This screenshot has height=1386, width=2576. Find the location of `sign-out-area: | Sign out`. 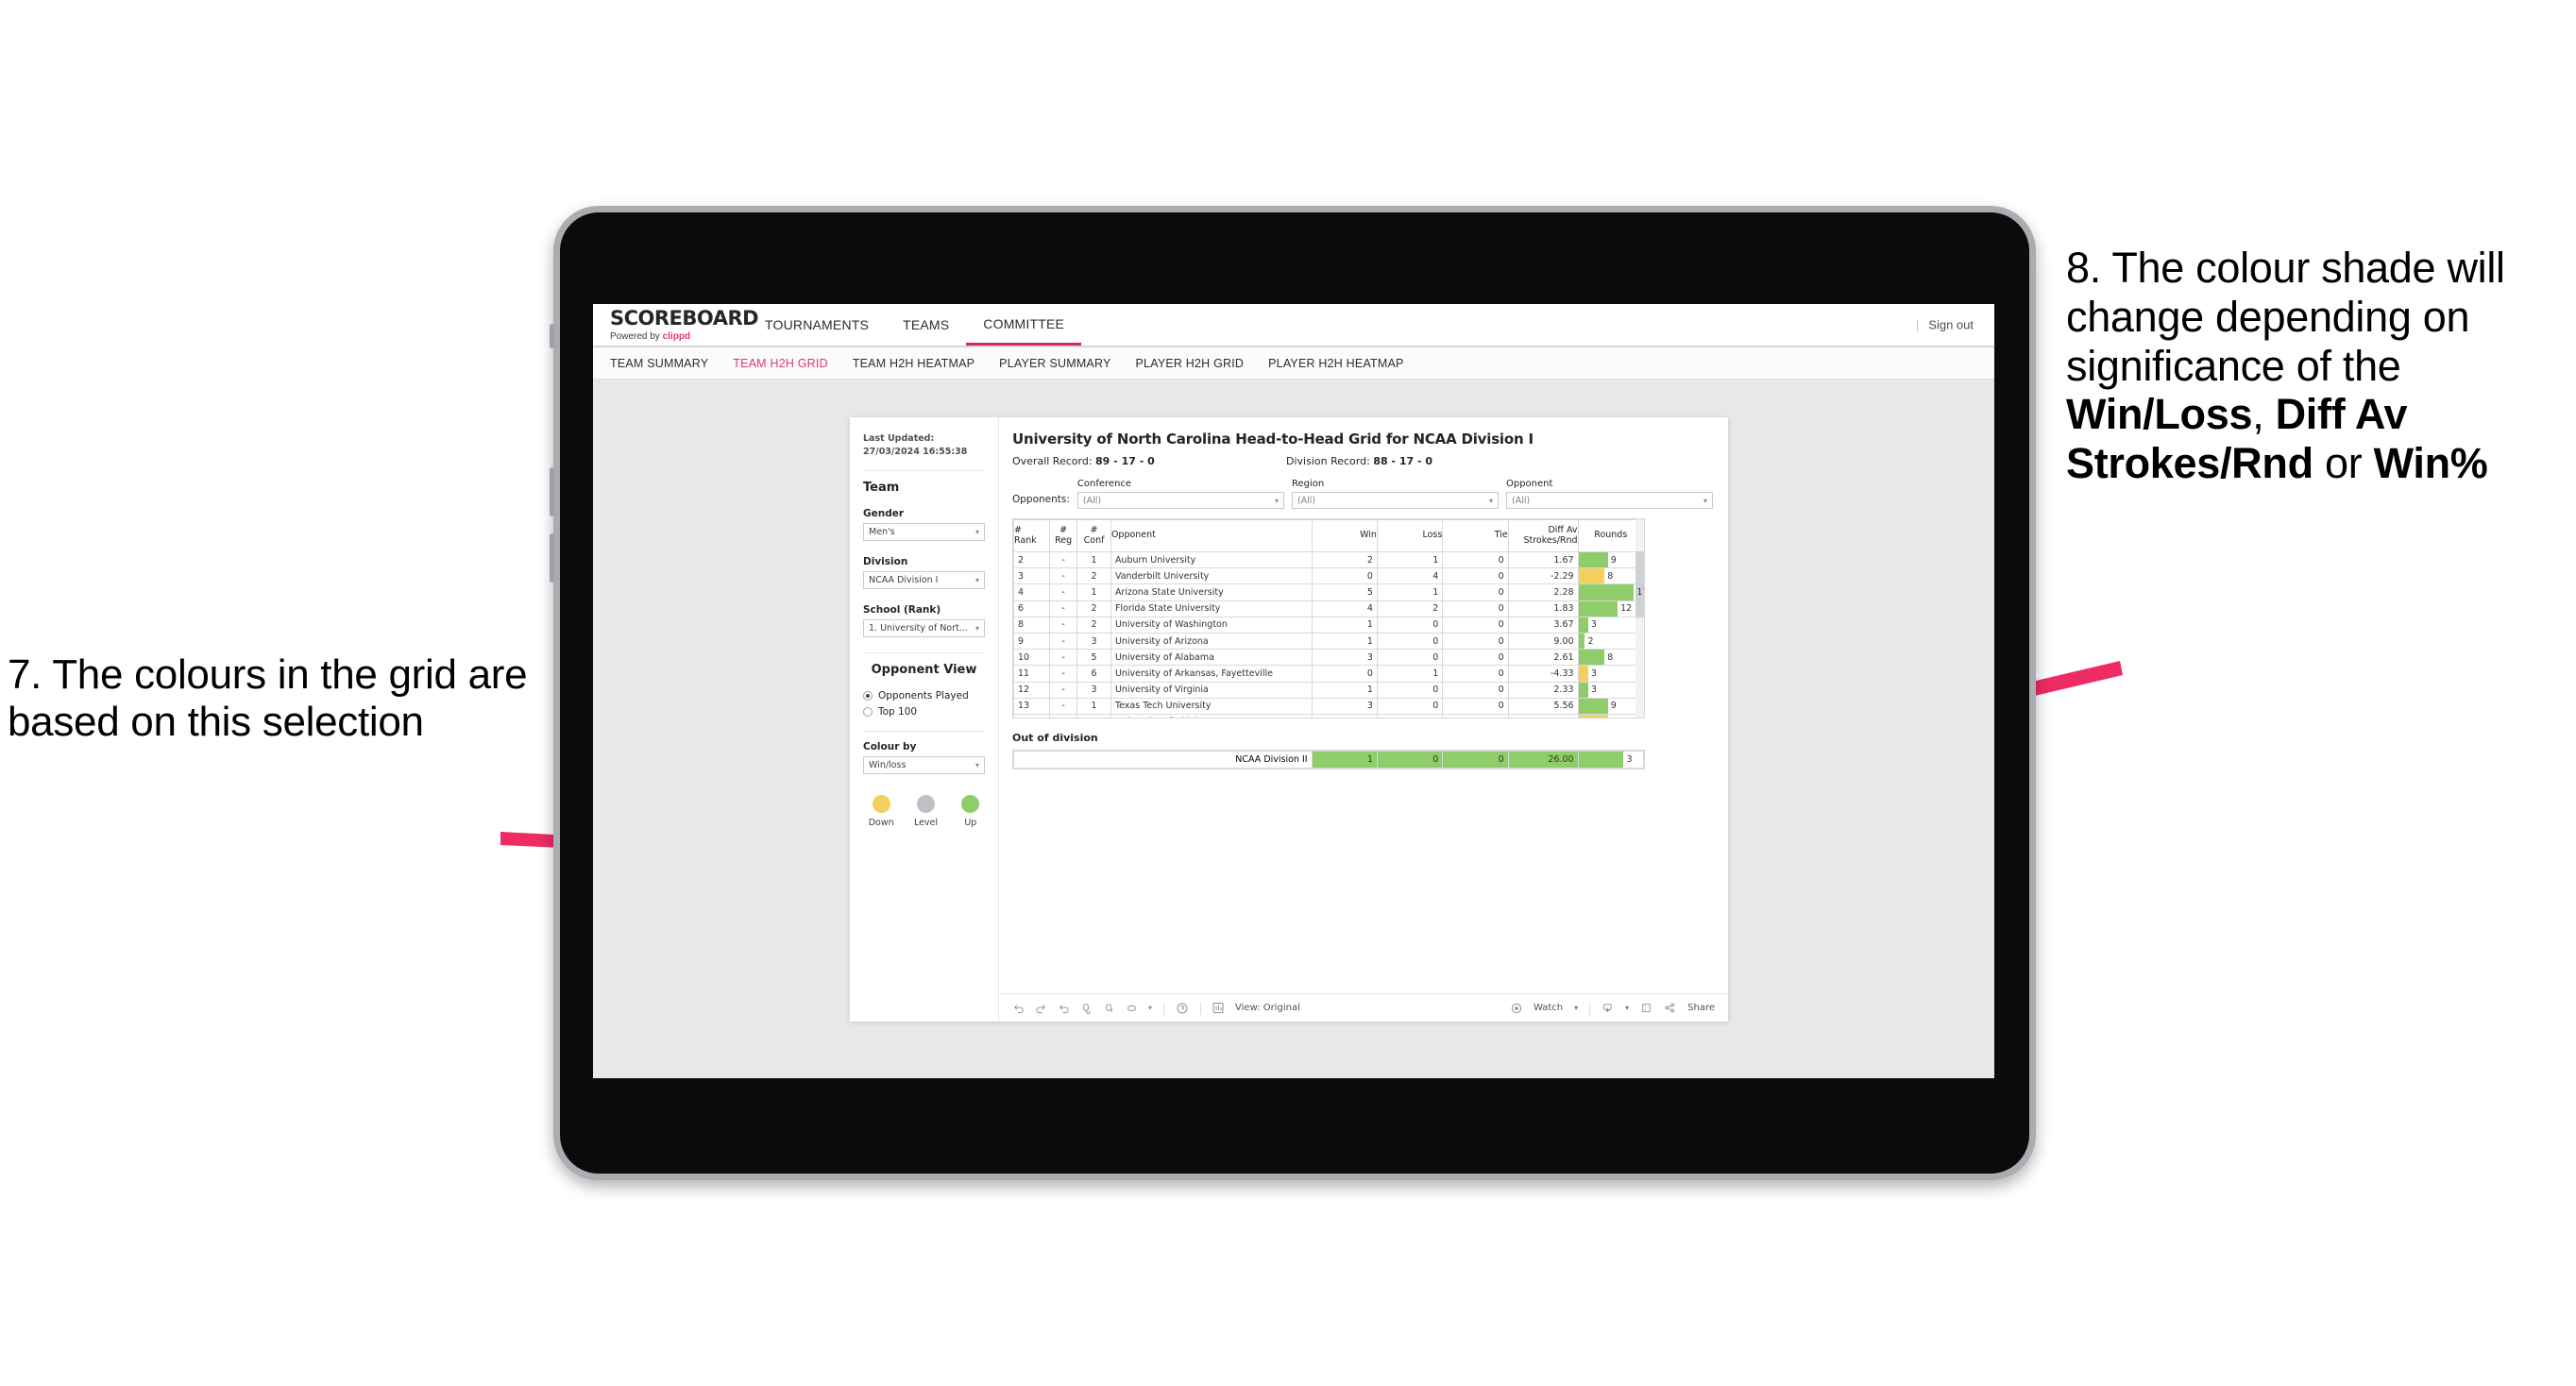

sign-out-area: | Sign out is located at coordinates (1945, 325).